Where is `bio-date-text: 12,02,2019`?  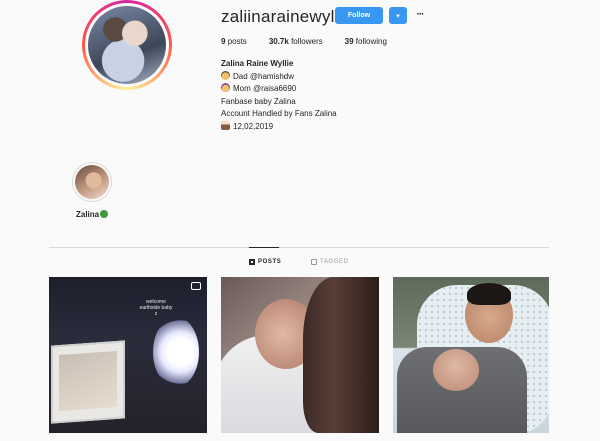
bio-date-text: 12,02,2019 is located at coordinates (253, 126).